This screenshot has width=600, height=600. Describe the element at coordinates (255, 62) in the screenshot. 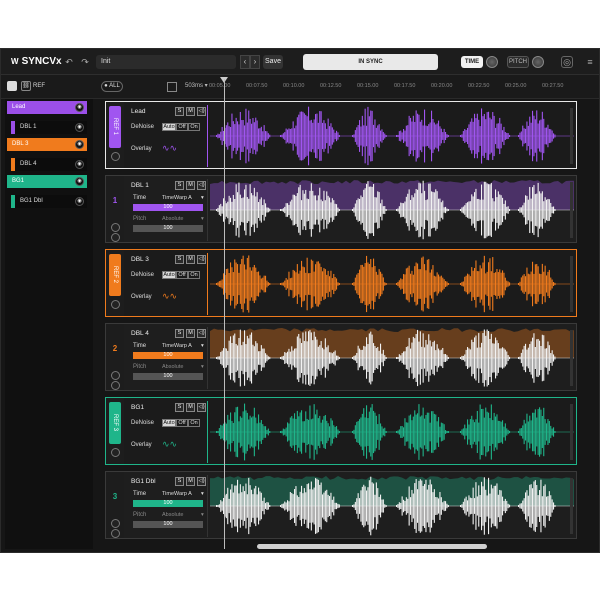

I see `next-preset-button: ›` at that location.